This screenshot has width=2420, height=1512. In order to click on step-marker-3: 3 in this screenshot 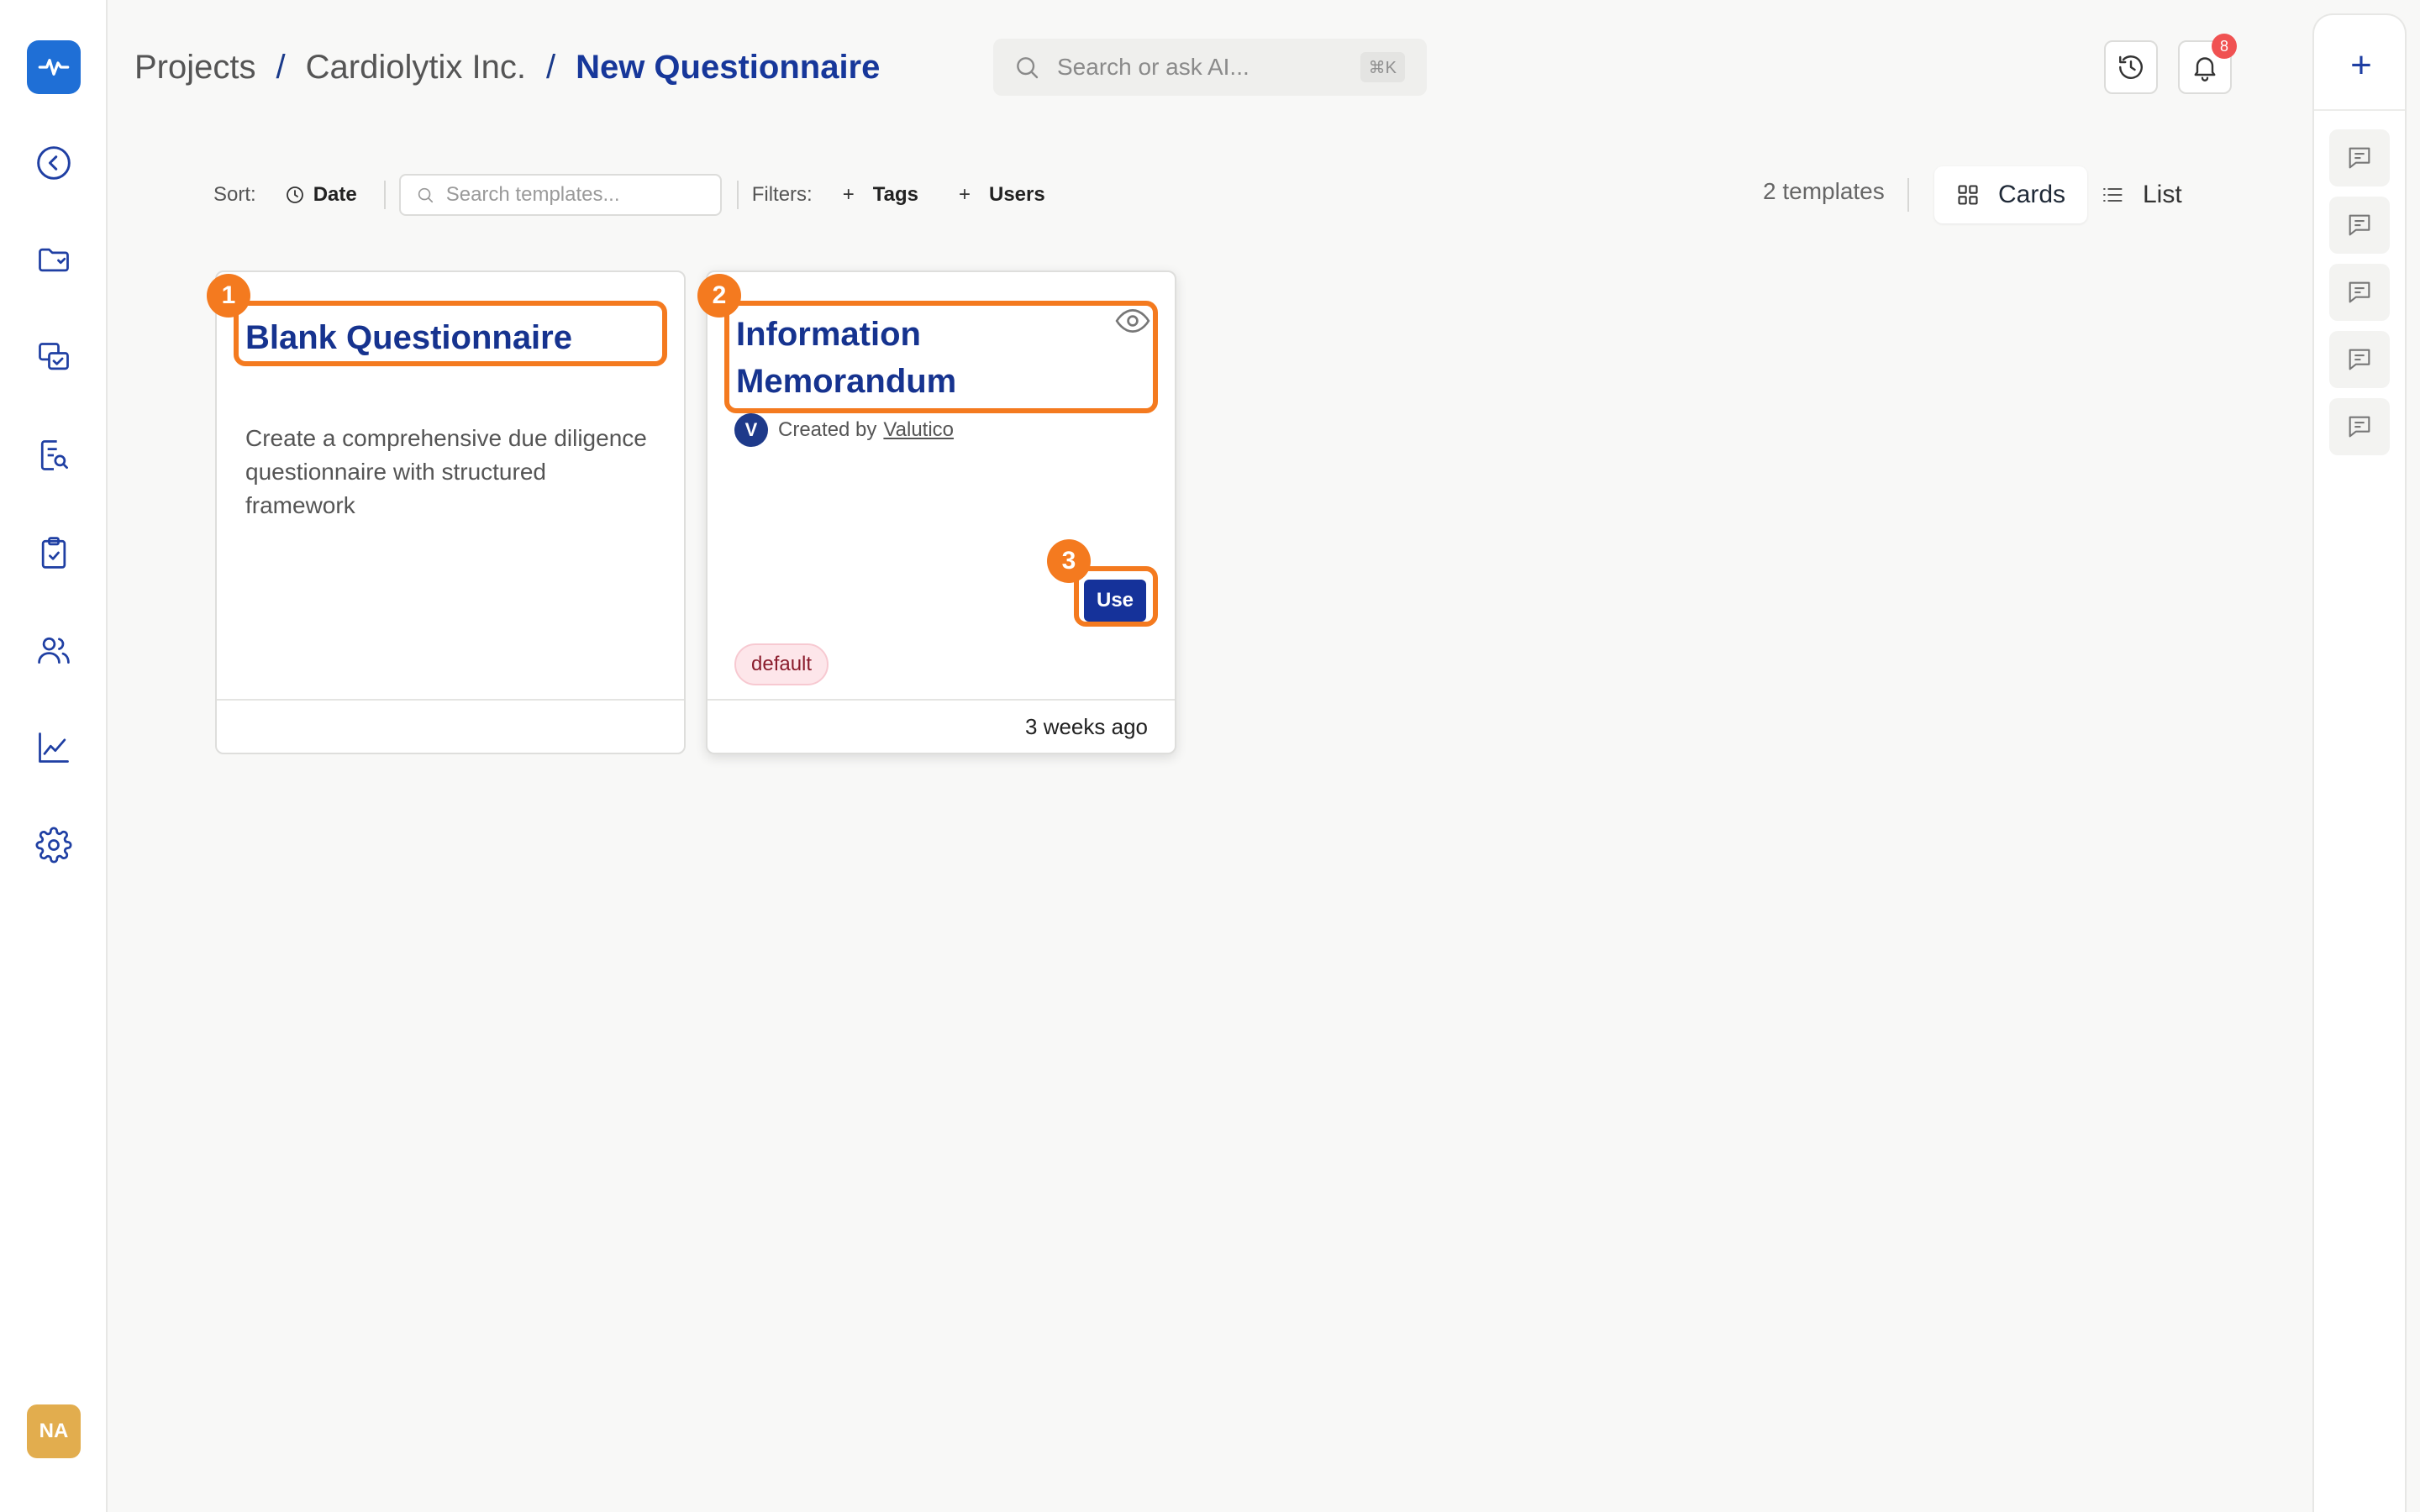, I will do `click(1069, 561)`.